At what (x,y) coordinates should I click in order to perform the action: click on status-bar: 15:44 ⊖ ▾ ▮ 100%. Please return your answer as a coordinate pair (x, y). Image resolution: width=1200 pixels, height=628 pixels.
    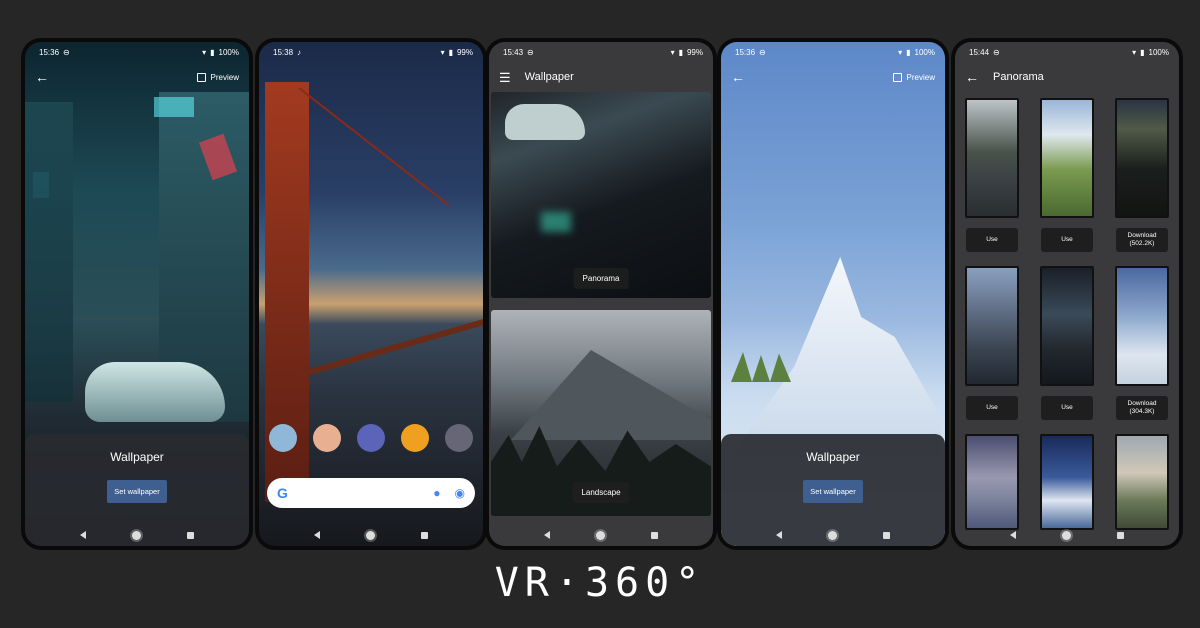
    Looking at the image, I should click on (1067, 52).